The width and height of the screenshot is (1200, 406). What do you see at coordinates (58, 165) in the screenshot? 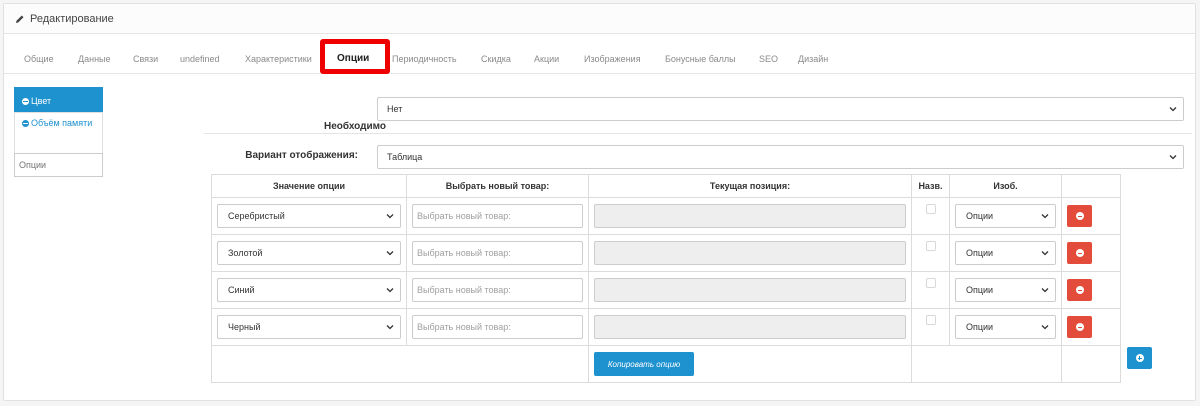
I see `option-search-input` at bounding box center [58, 165].